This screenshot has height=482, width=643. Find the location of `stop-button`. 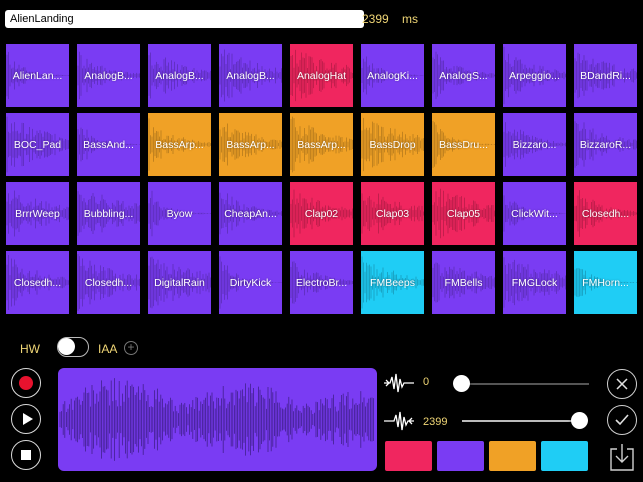

stop-button is located at coordinates (26, 455).